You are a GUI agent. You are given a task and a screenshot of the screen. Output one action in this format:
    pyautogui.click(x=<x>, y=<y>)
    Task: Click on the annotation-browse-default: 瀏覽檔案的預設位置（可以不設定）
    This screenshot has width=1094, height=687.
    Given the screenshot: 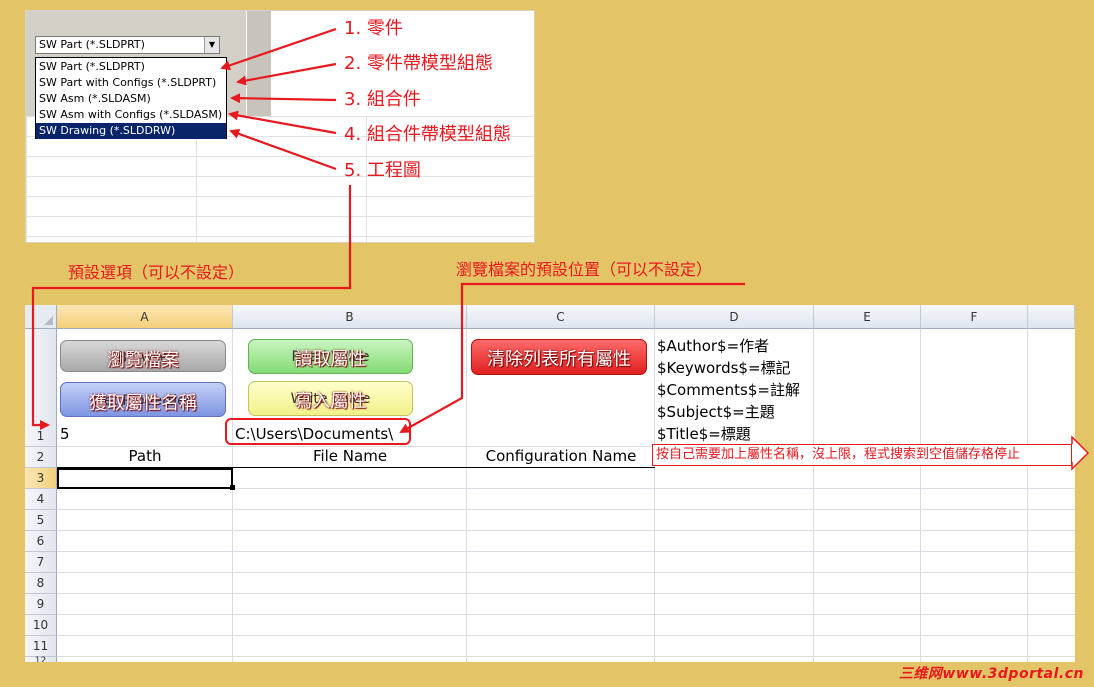 What is the action you would take?
    pyautogui.click(x=584, y=269)
    